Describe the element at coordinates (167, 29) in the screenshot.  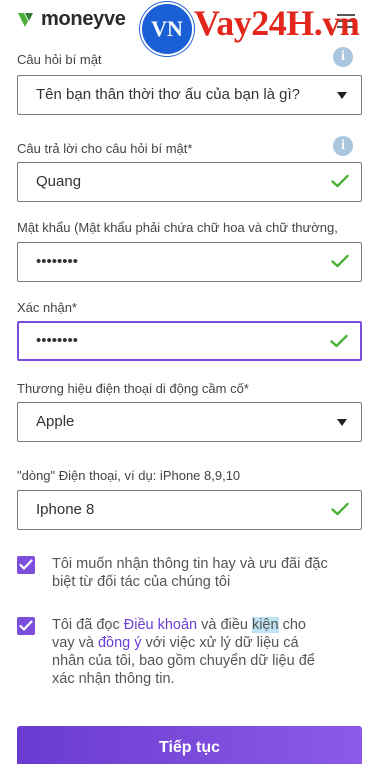
I see `vn-badge: VN` at that location.